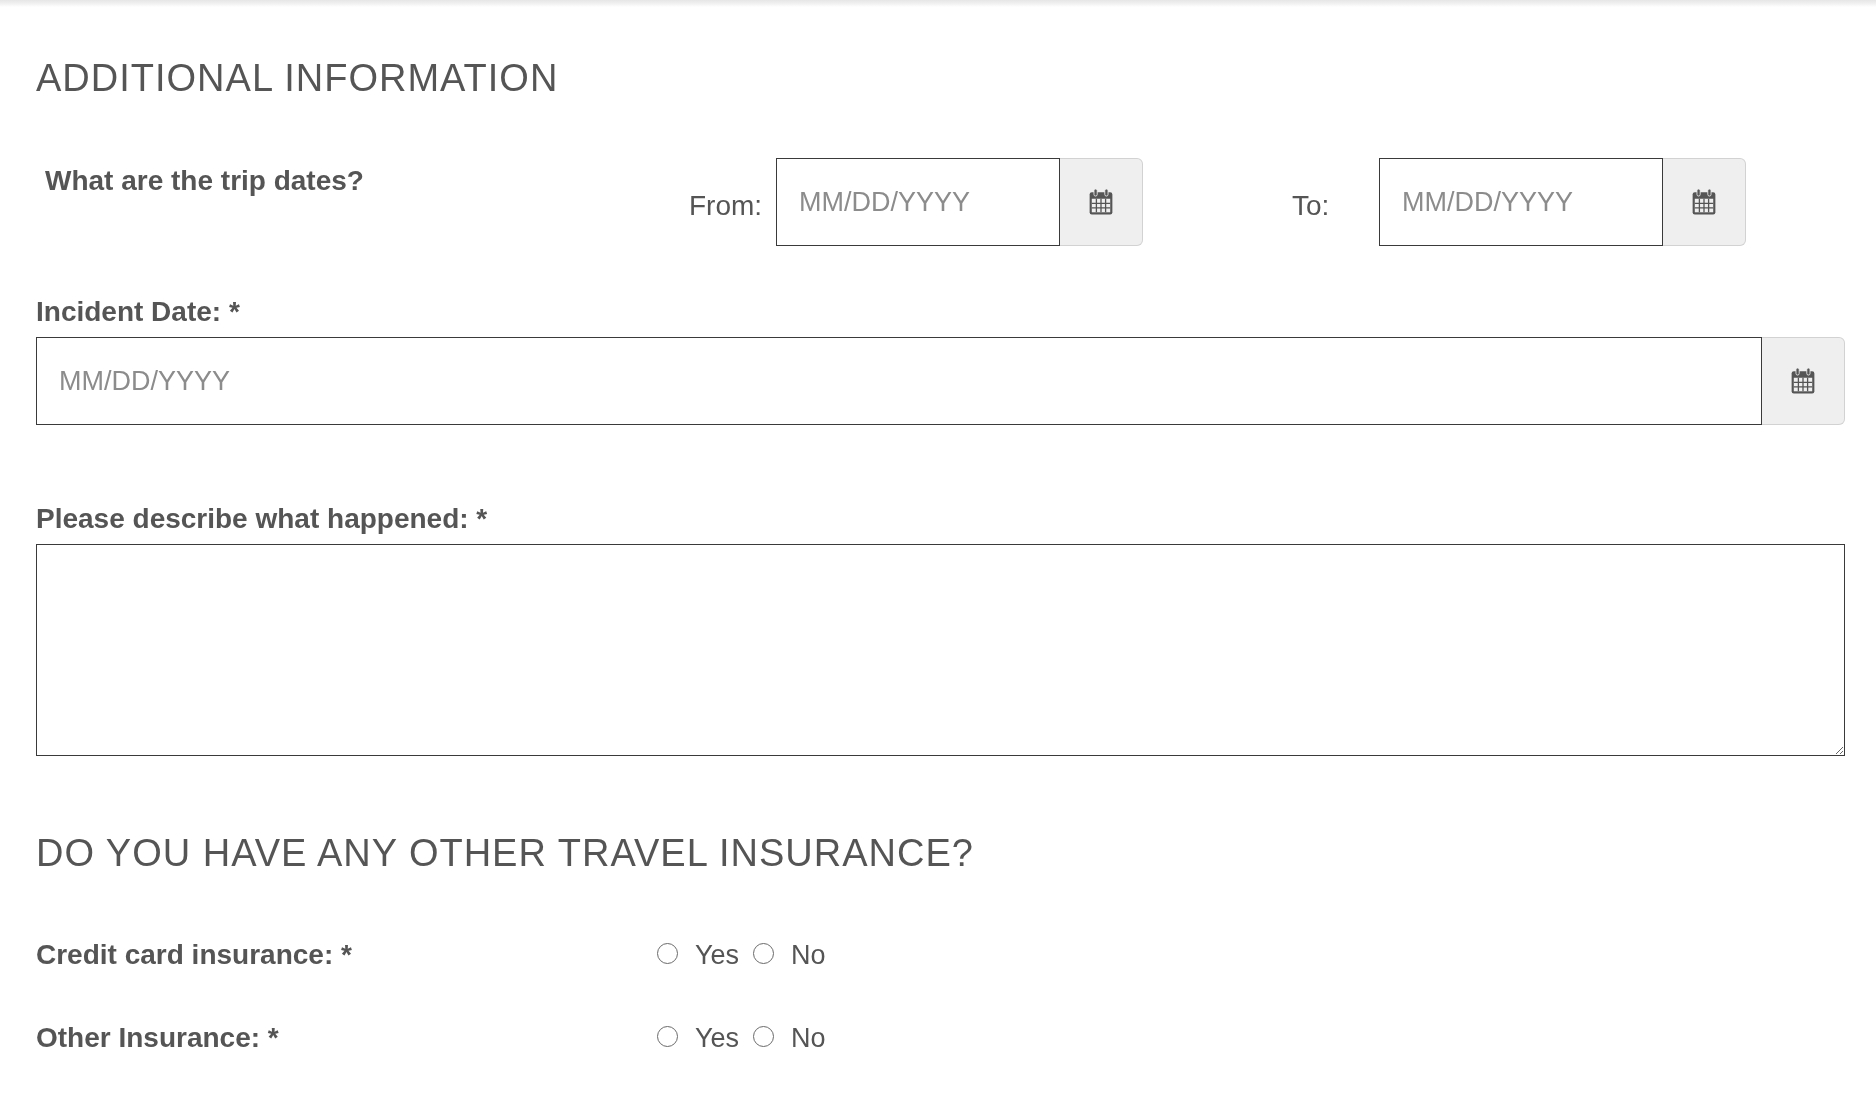  I want to click on question-label: Credit card insurance: *, so click(194, 954).